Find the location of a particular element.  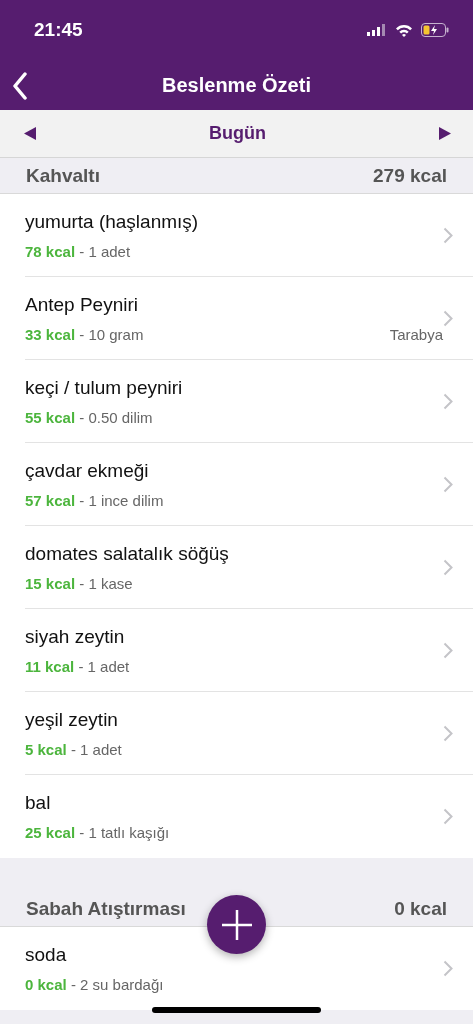

meal-total: 0 kcal is located at coordinates (420, 908).